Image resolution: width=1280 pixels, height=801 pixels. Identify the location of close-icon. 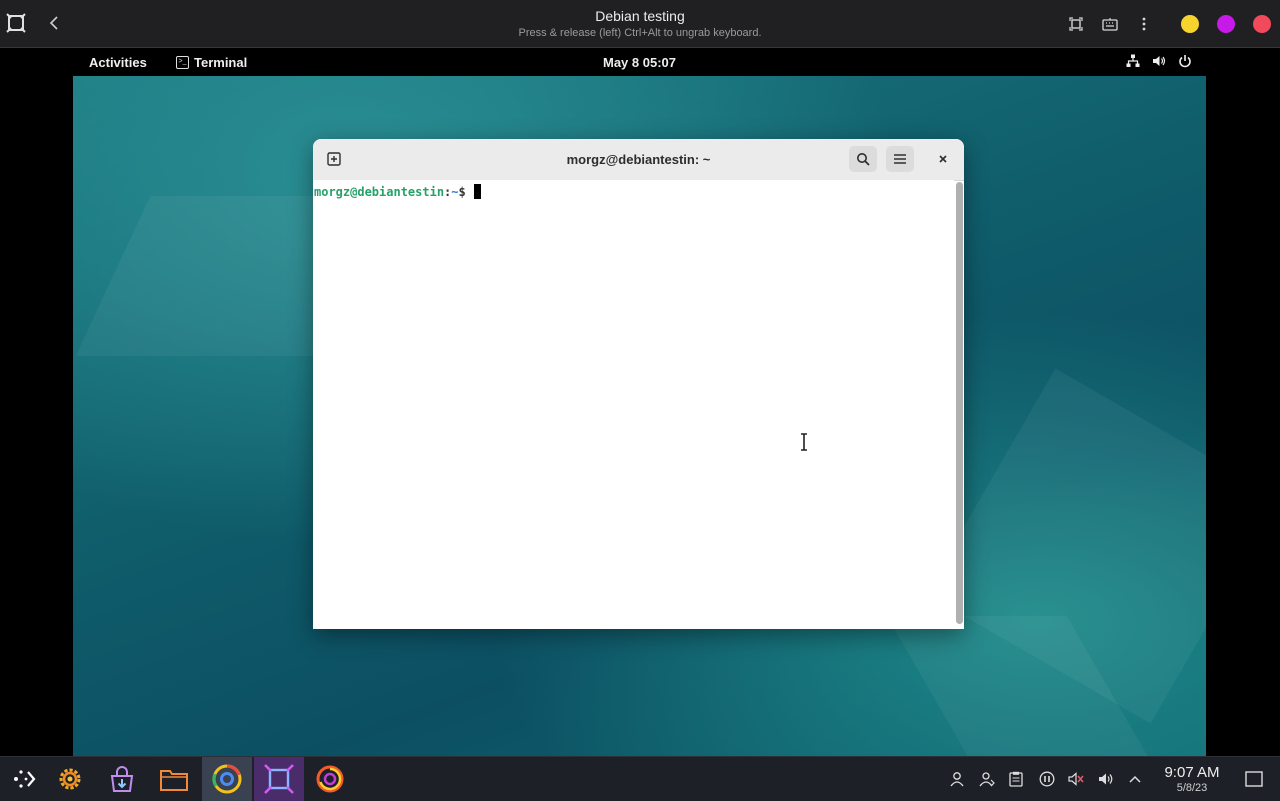
(943, 159).